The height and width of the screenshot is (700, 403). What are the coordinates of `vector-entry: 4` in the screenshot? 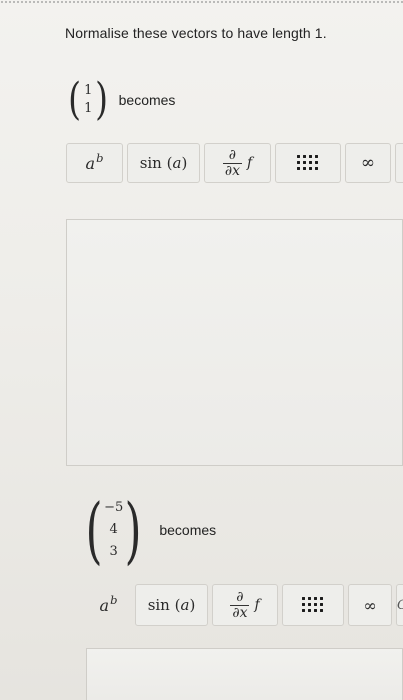 It's located at (113, 529).